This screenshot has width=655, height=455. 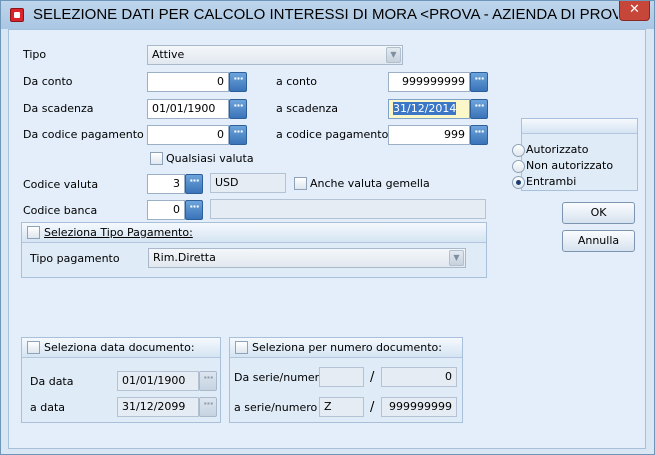 What do you see at coordinates (307, 108) in the screenshot?
I see `a-scadenza-label: a scadenza` at bounding box center [307, 108].